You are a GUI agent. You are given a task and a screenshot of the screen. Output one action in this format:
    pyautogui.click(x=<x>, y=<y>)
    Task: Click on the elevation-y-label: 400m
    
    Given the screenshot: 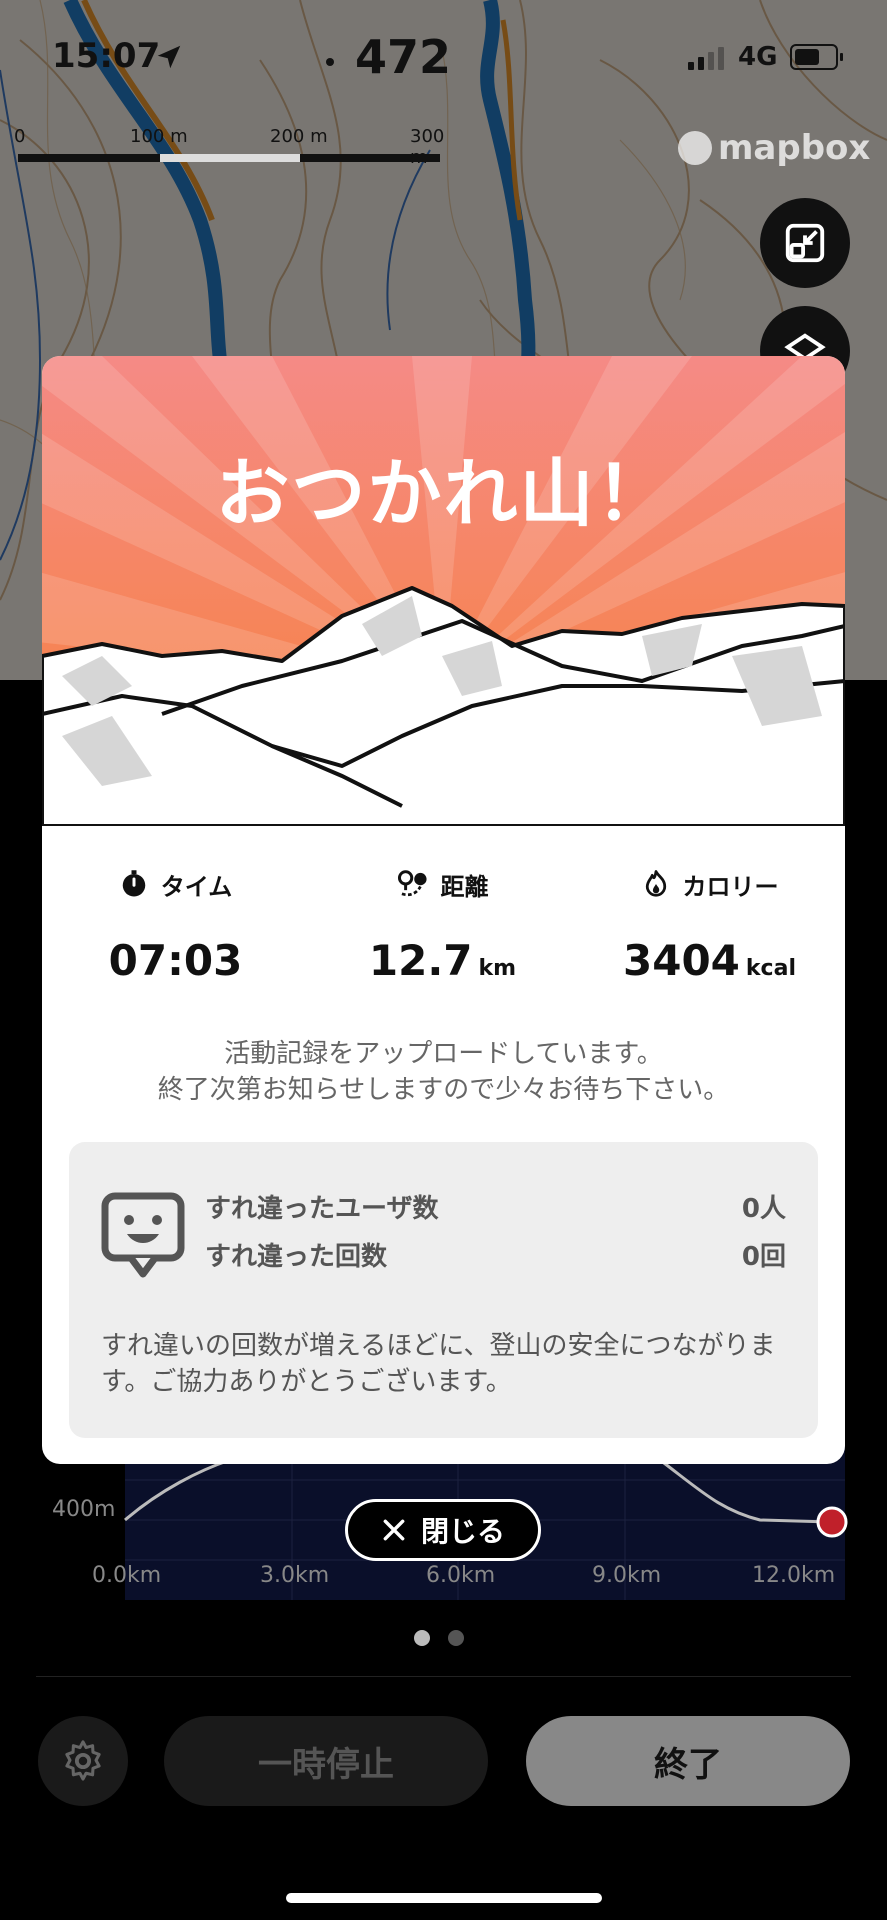 What is the action you would take?
    pyautogui.click(x=84, y=1509)
    